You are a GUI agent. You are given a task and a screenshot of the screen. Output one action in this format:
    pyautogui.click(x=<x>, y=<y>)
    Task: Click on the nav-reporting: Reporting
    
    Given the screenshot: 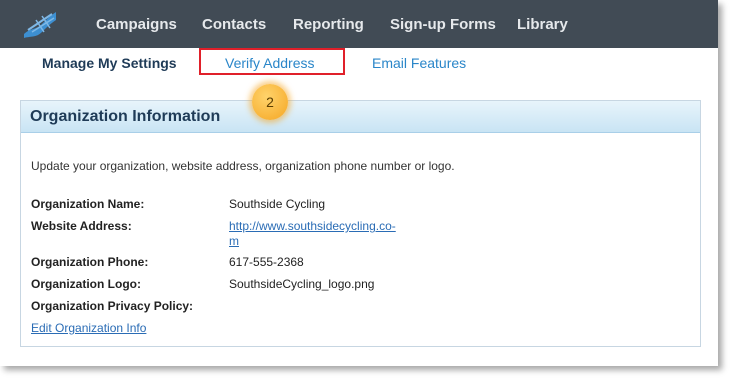 What is the action you would take?
    pyautogui.click(x=328, y=24)
    